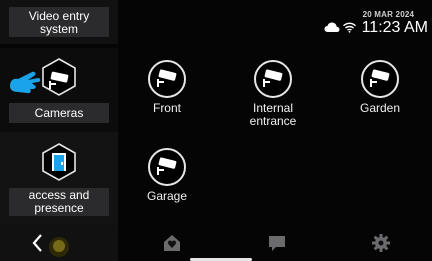 This screenshot has width=432, height=261. What do you see at coordinates (59, 202) in the screenshot?
I see `sidebar-item-label: access and presence` at bounding box center [59, 202].